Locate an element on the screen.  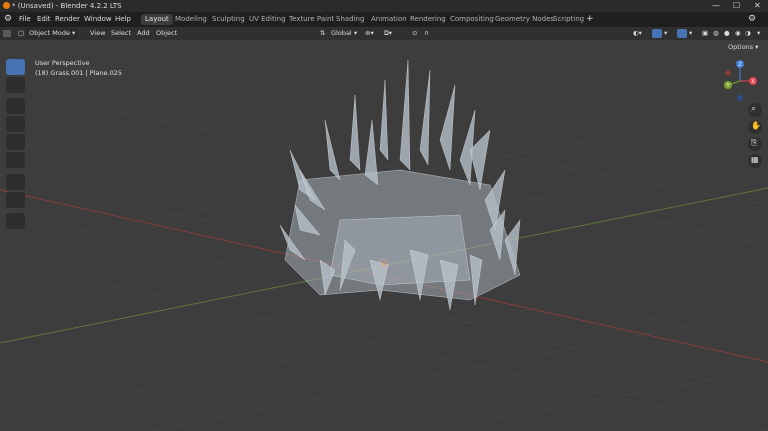
menu-help: Help is located at coordinates (123, 19).